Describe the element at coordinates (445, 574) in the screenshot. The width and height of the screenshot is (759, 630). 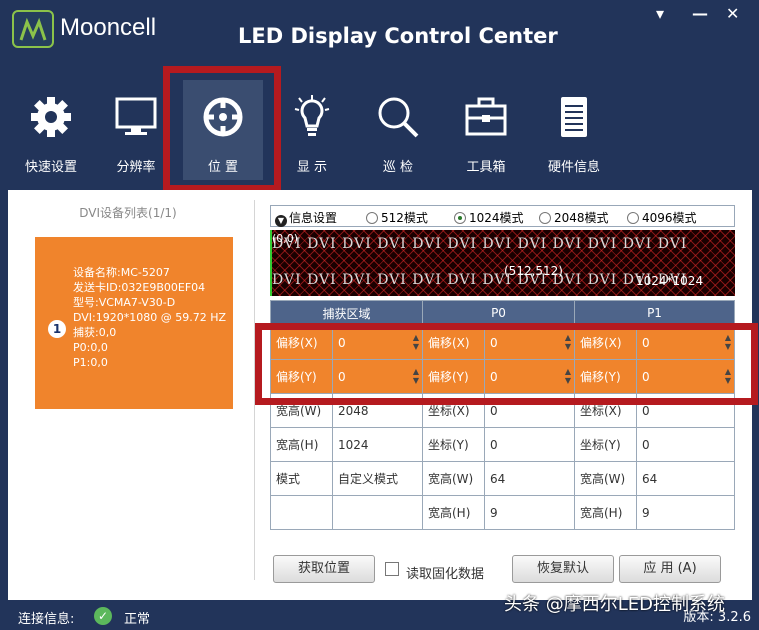
I see `read-fixed-label: 读取固化数据` at that location.